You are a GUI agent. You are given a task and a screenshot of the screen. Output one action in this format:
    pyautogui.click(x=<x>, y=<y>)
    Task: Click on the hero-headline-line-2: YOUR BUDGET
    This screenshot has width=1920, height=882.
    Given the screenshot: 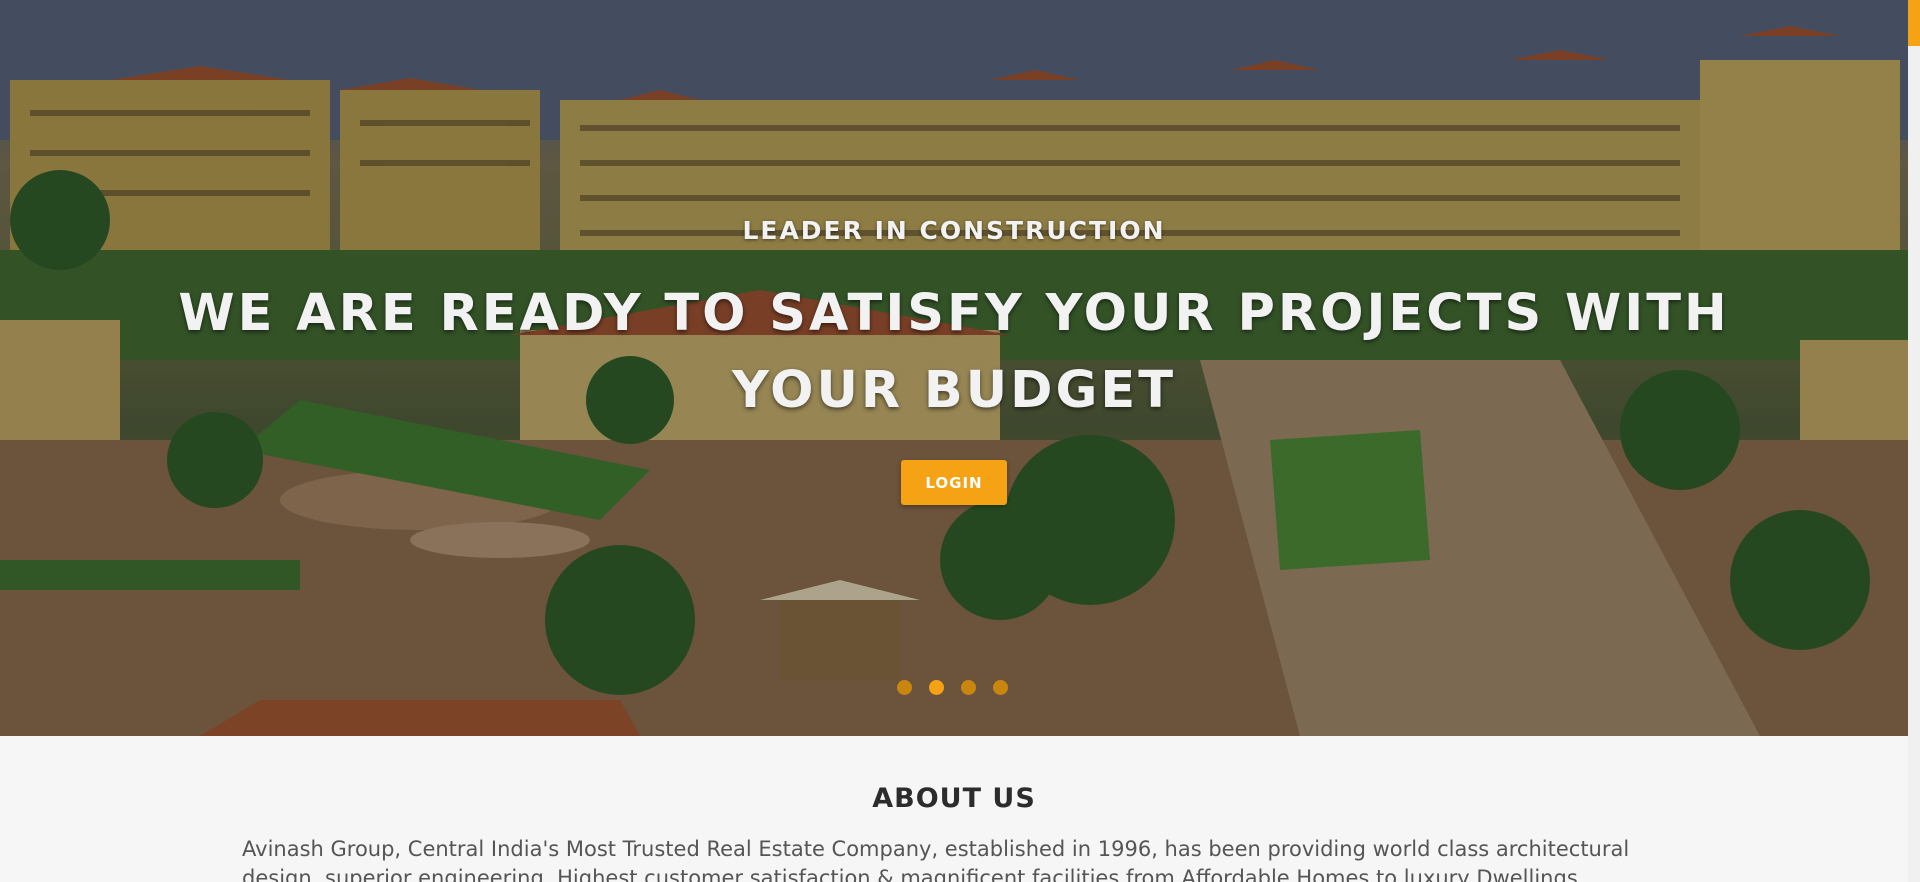 What is the action you would take?
    pyautogui.click(x=953, y=390)
    